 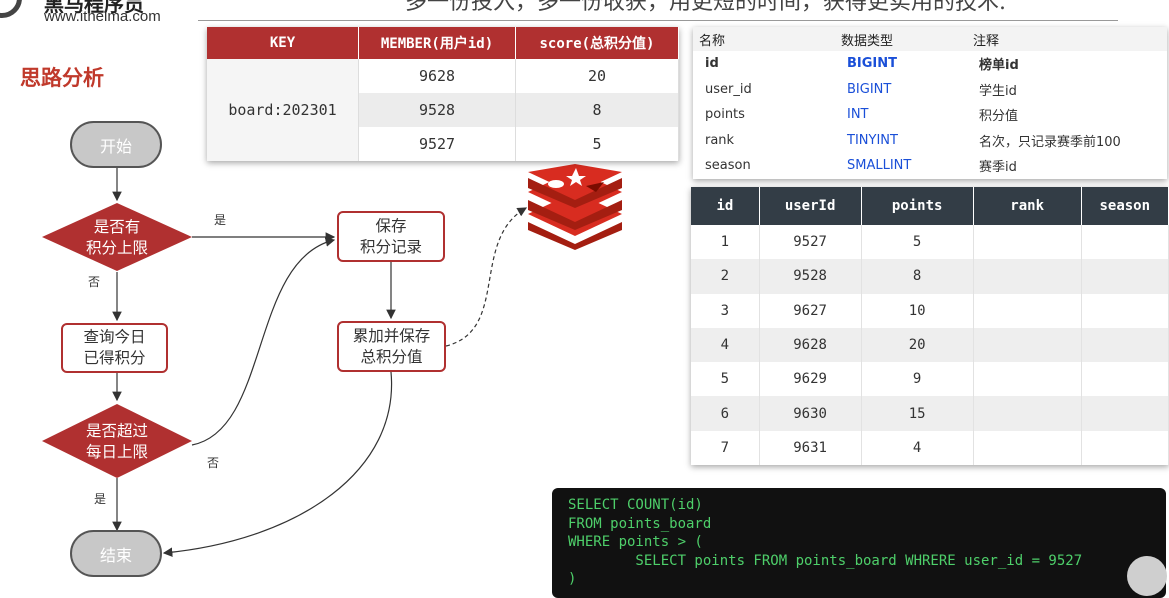 I want to click on cell-id: 3, so click(x=725, y=310).